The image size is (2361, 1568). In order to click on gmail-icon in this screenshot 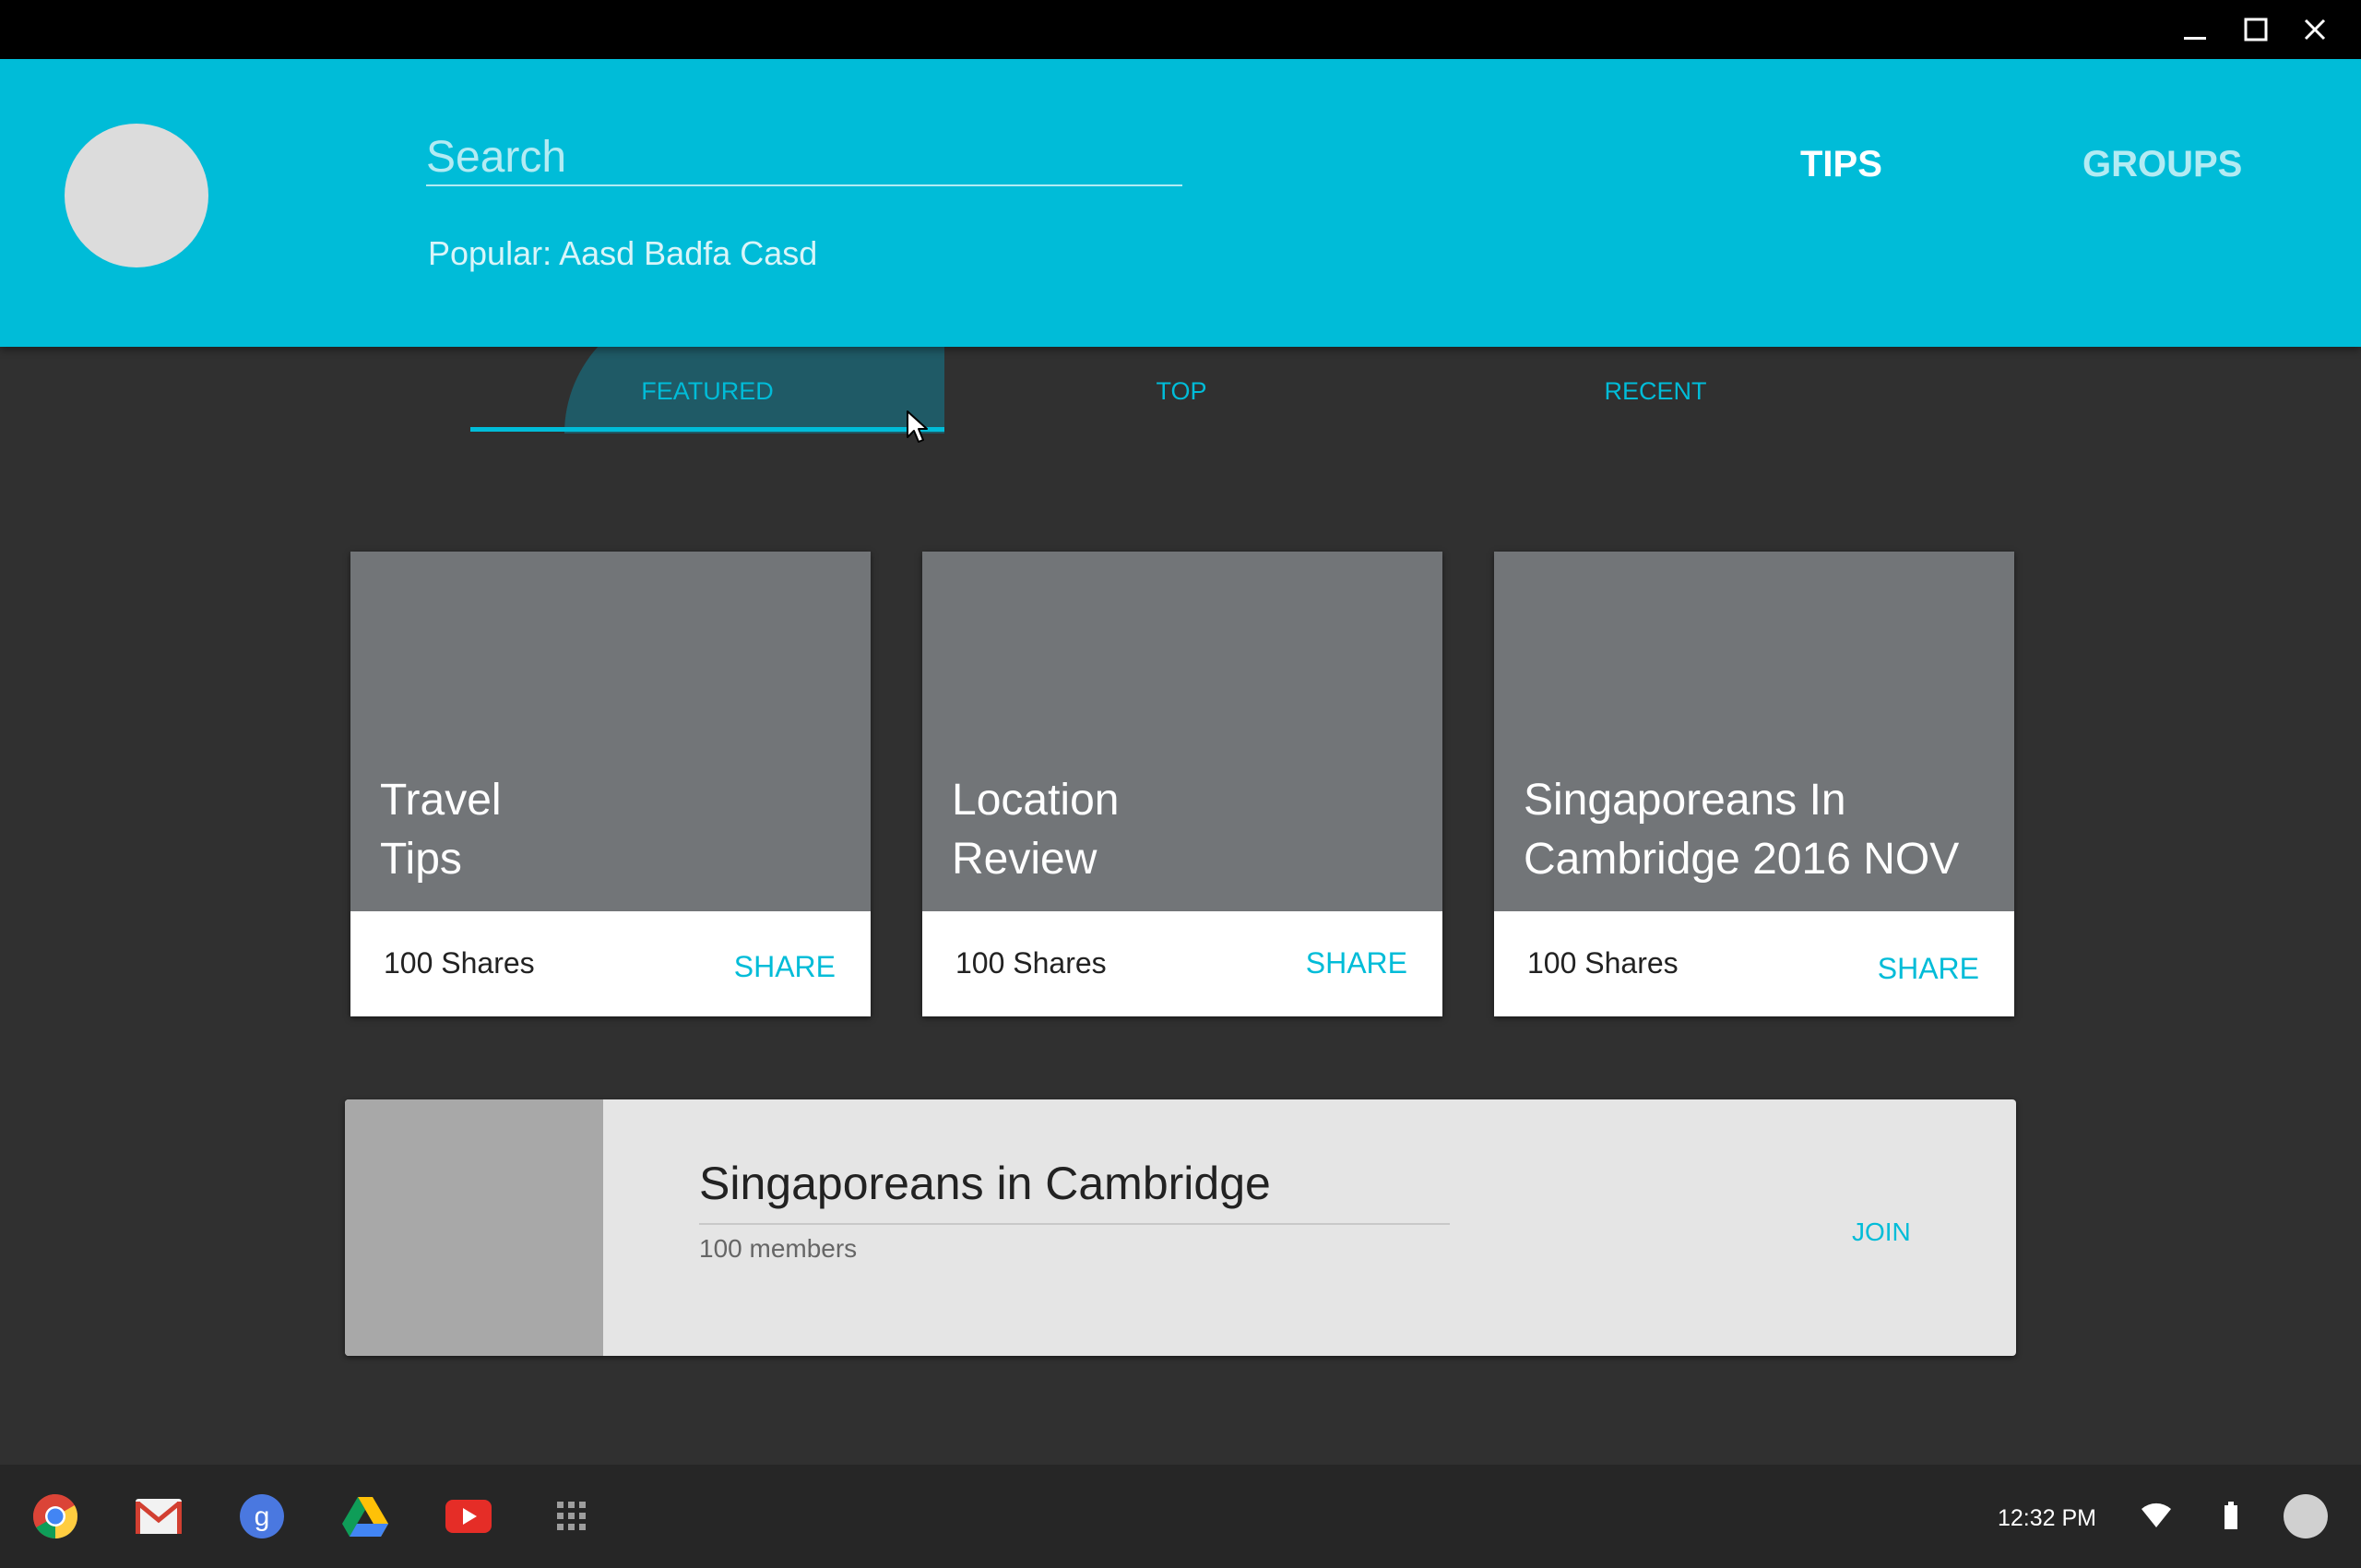, I will do `click(158, 1516)`.